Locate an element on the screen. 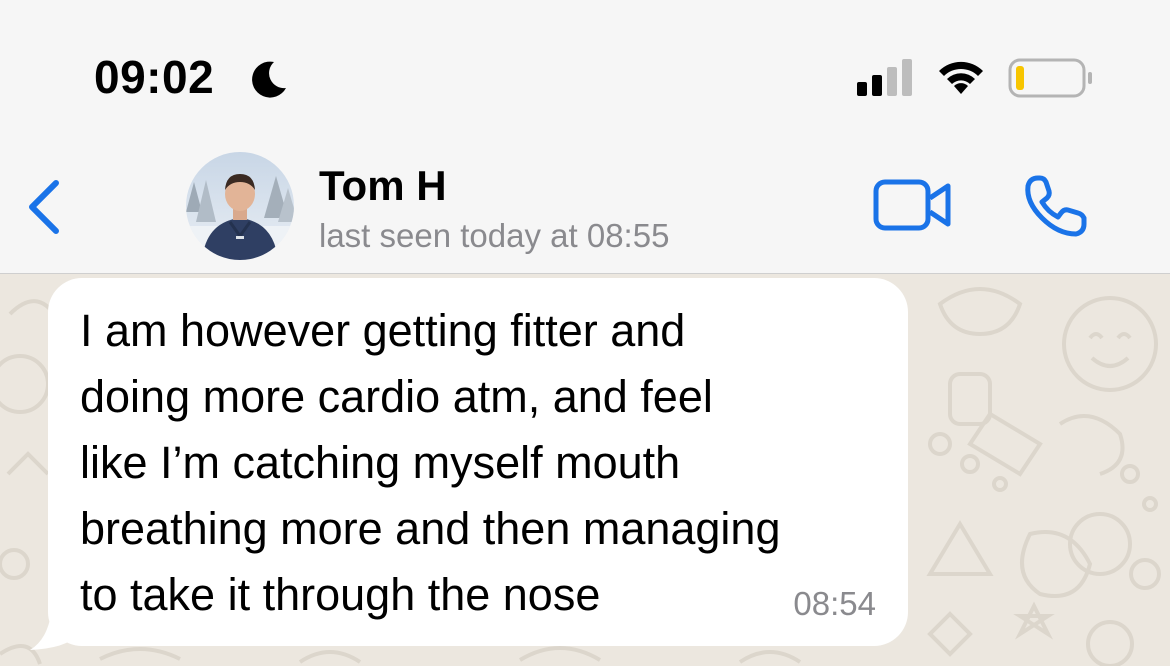  chevron-left-icon is located at coordinates (44, 207).